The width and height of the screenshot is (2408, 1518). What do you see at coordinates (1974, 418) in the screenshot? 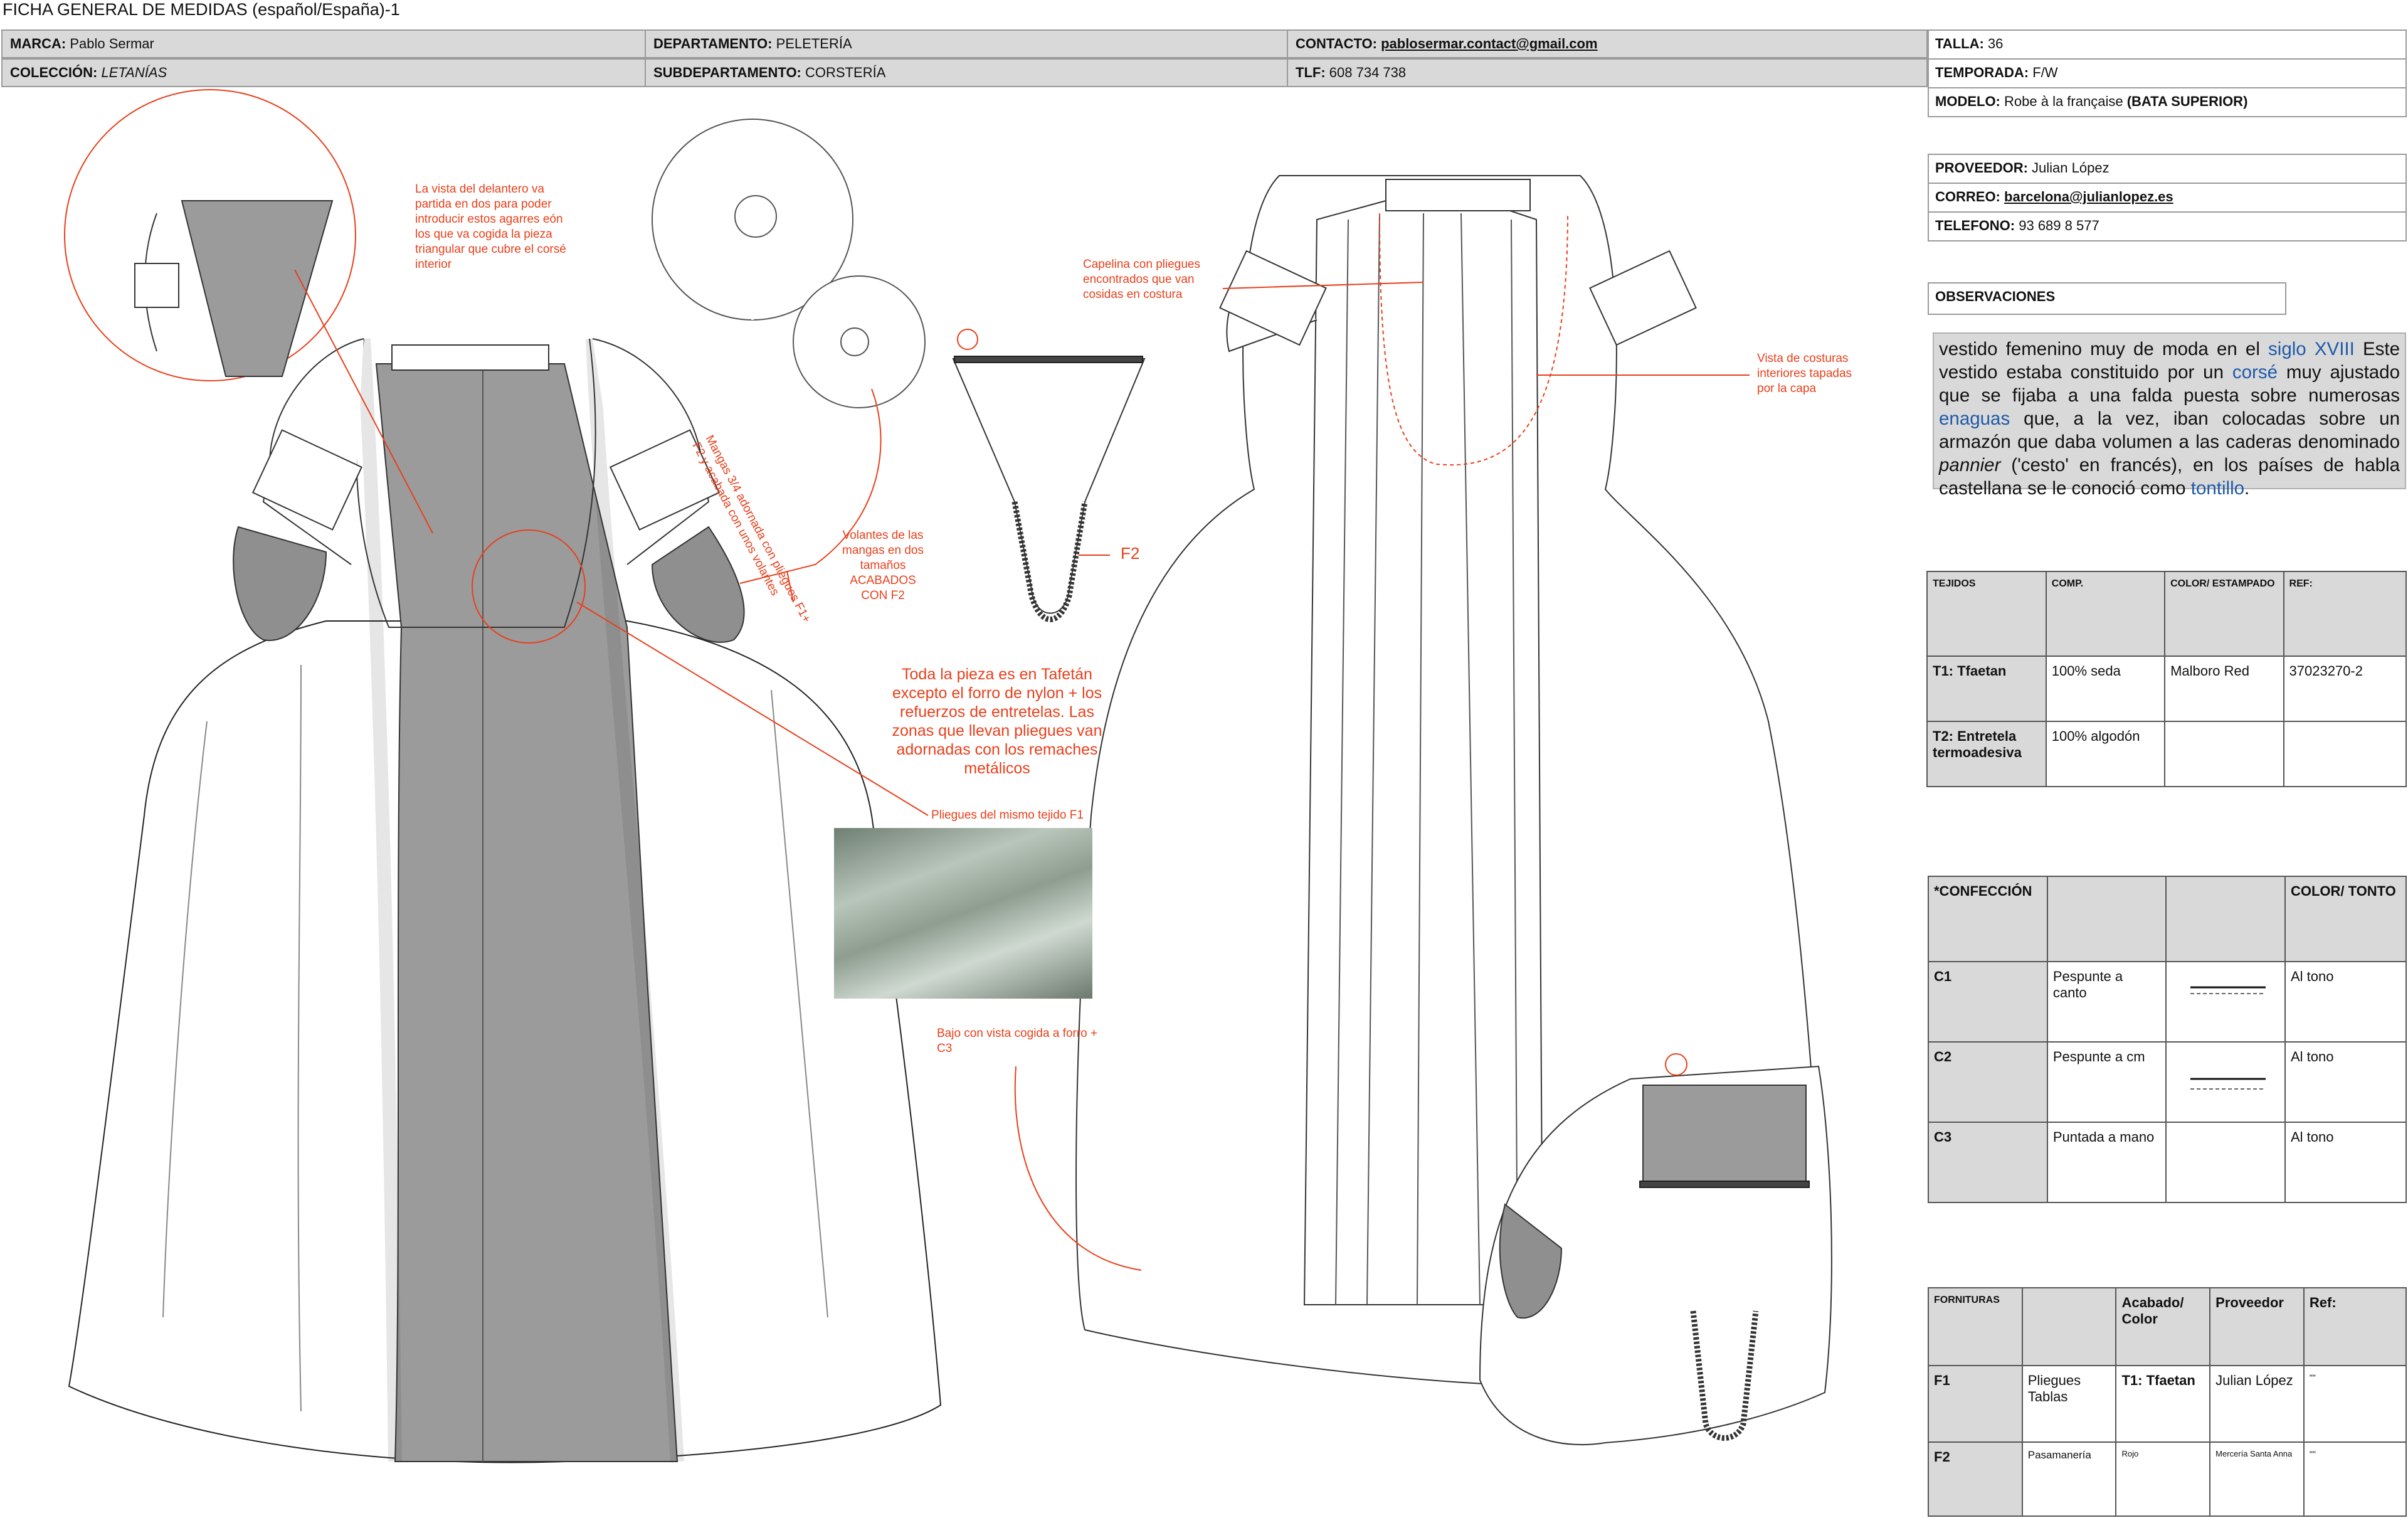
I see `link-enaguas: enaguas` at bounding box center [1974, 418].